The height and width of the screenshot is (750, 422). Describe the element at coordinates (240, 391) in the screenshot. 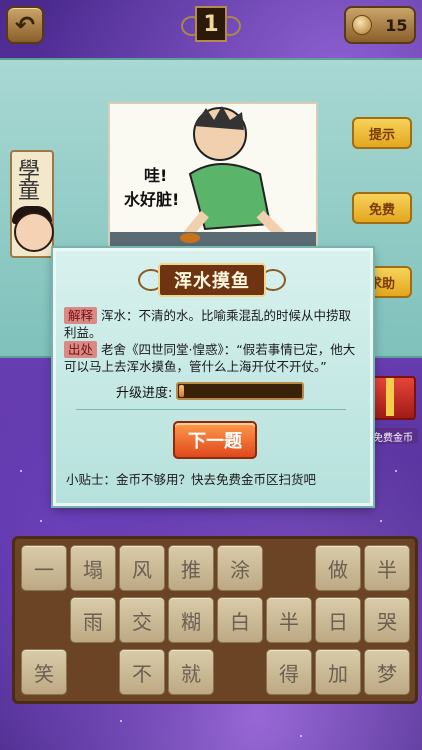

I see `progress-track` at that location.